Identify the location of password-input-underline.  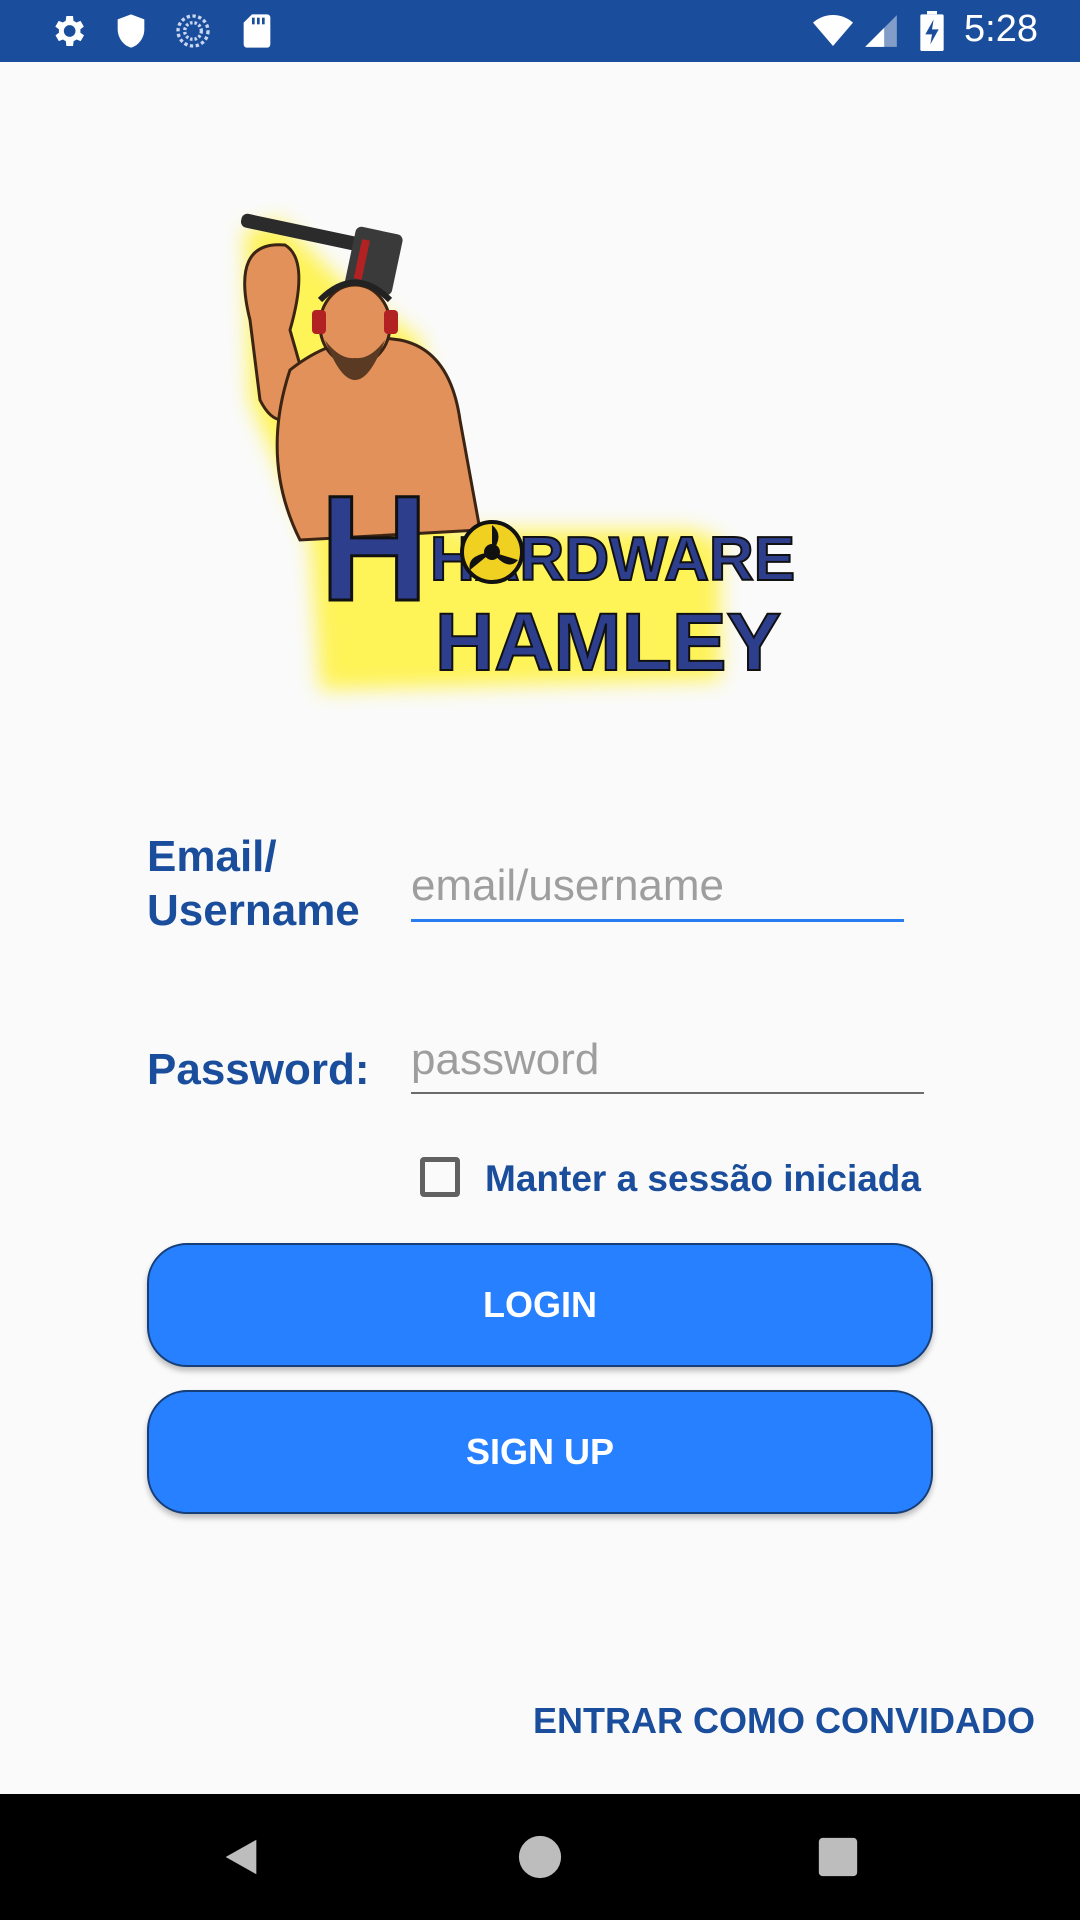
(667, 1093).